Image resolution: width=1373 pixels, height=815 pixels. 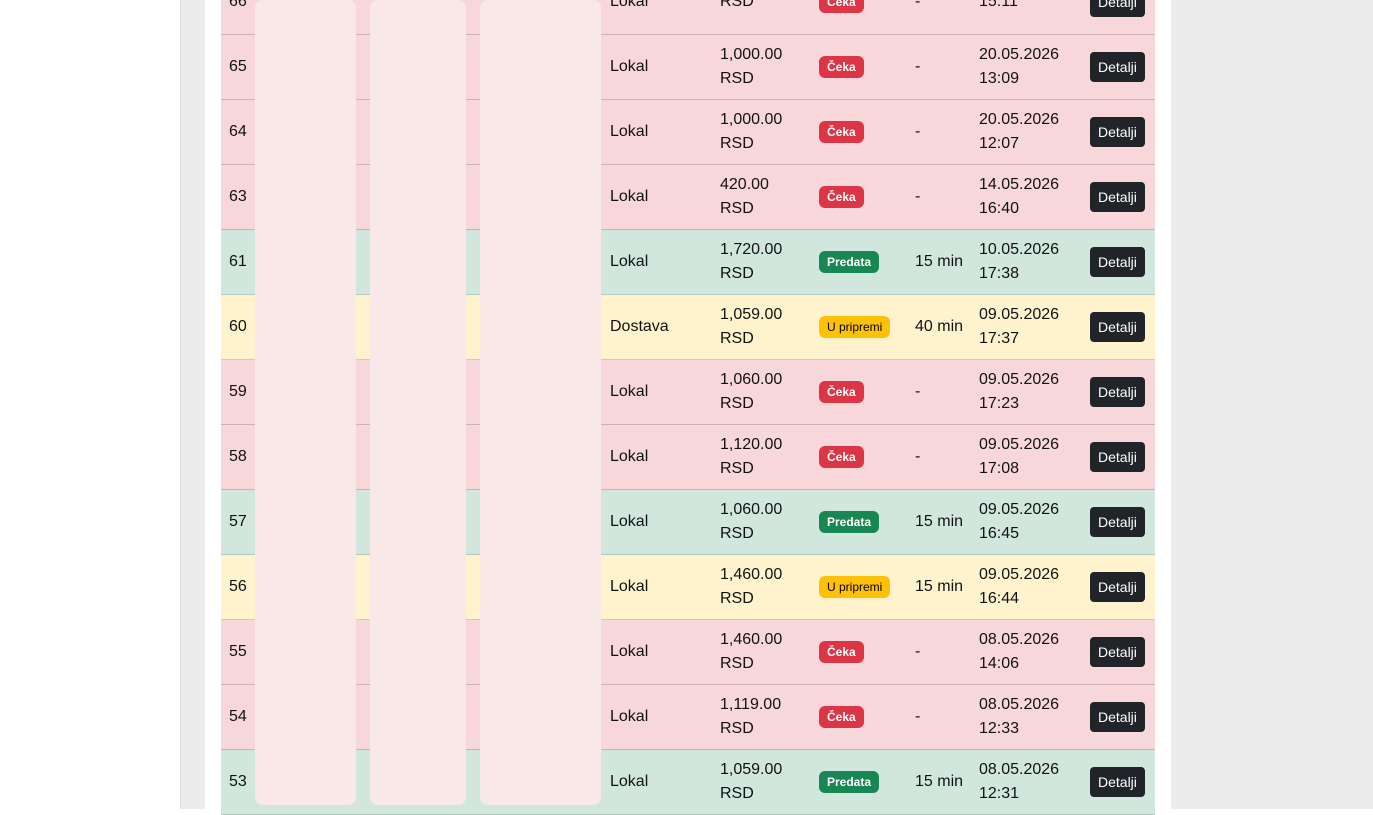 I want to click on order-time: 15:11, so click(x=998, y=5).